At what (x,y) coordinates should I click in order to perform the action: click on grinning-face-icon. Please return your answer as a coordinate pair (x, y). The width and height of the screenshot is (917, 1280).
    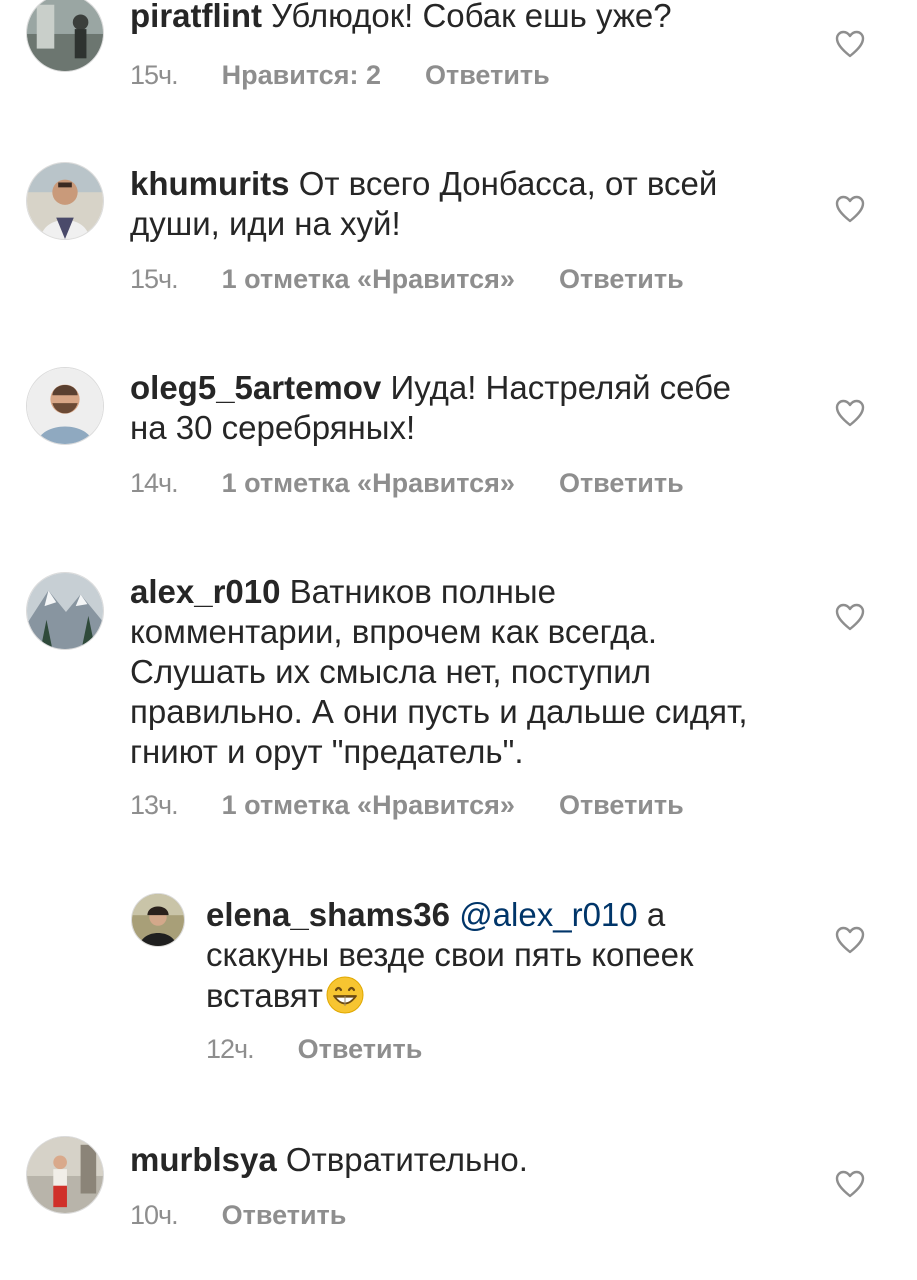
    Looking at the image, I should click on (345, 995).